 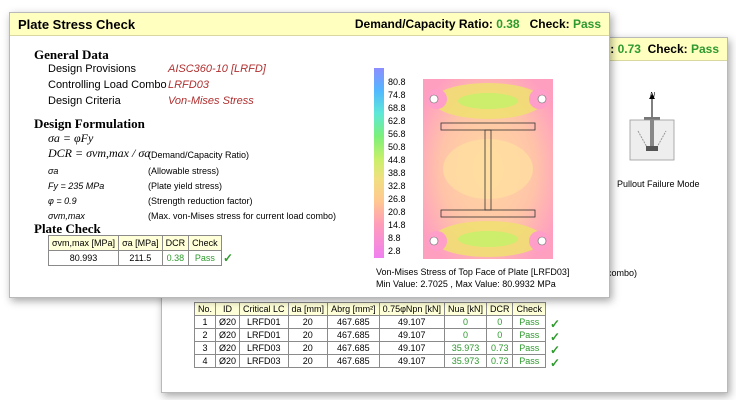 I want to click on symbol-desc: (Strength reduction factor), so click(x=200, y=201).